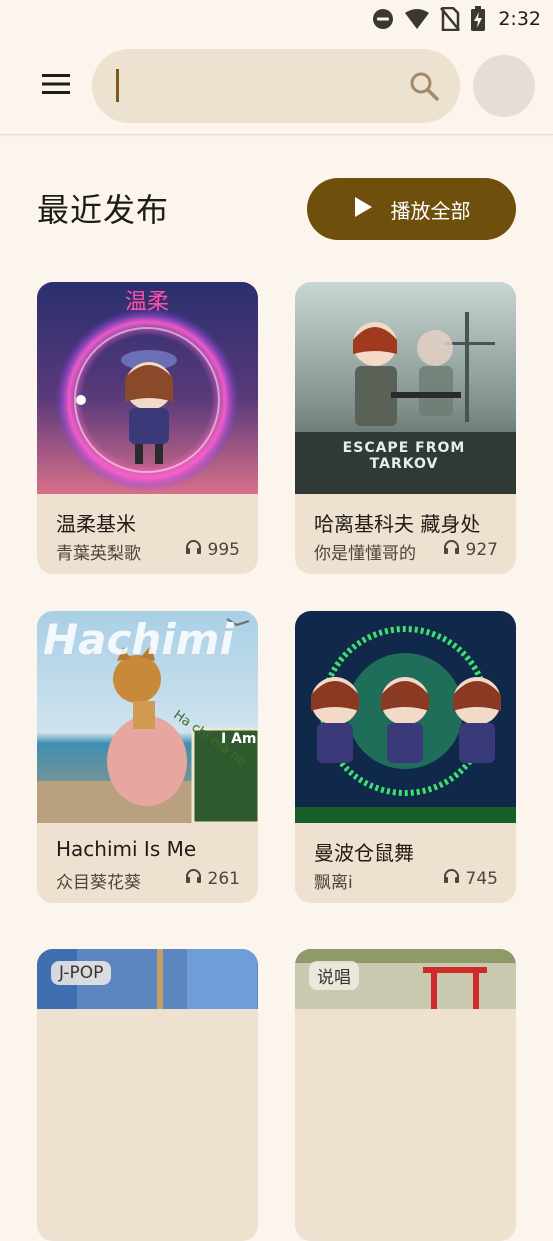 This screenshot has height=1241, width=553. I want to click on section-title: 最近发布, so click(103, 210).